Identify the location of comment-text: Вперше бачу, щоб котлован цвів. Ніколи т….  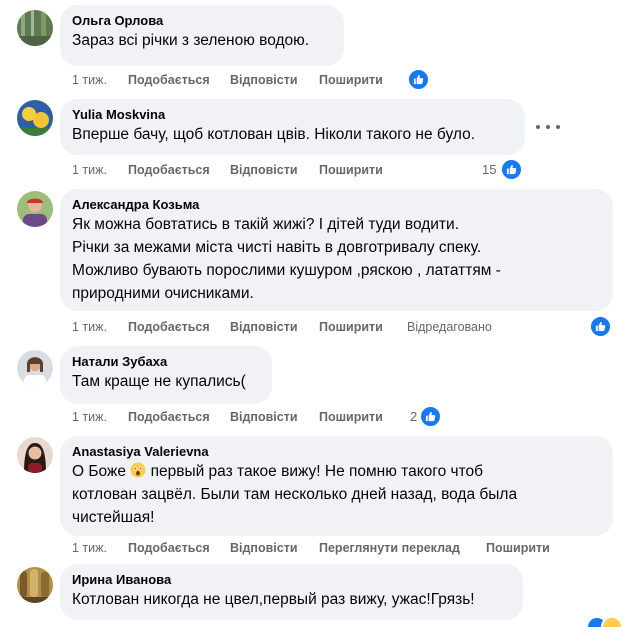
(274, 134).